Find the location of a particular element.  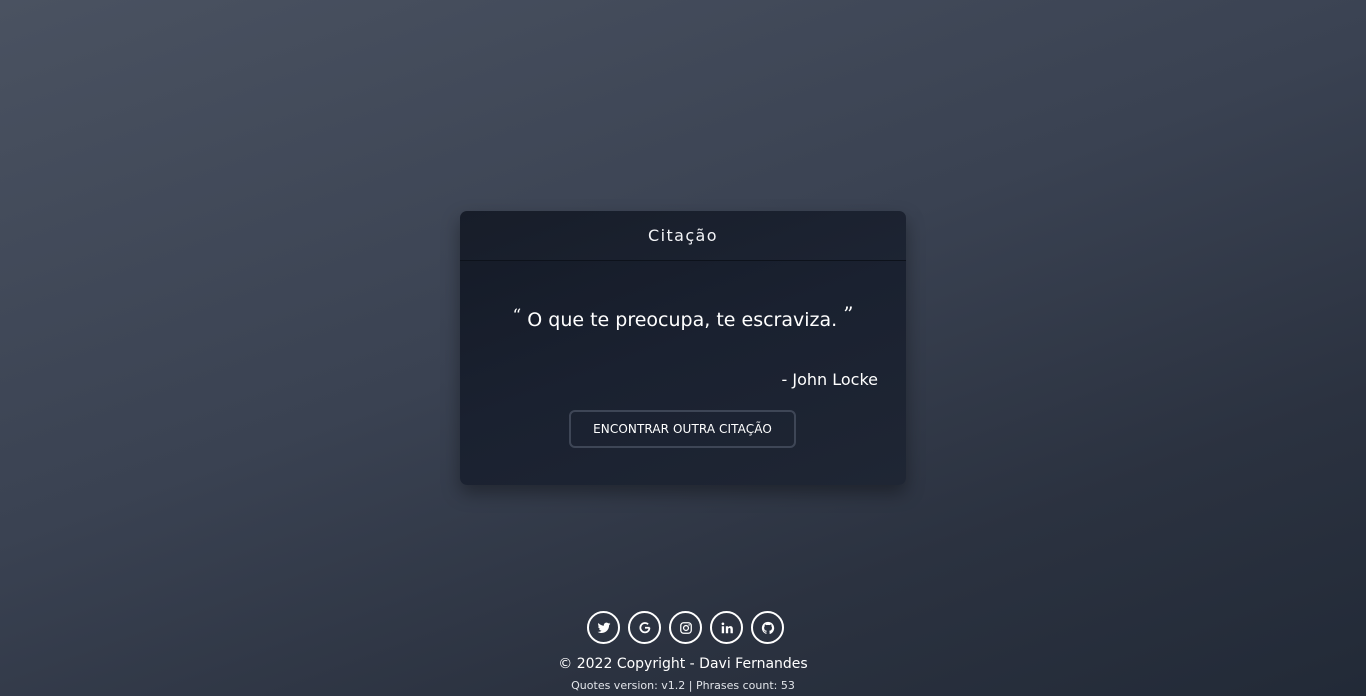

card-title: Citação is located at coordinates (683, 235).